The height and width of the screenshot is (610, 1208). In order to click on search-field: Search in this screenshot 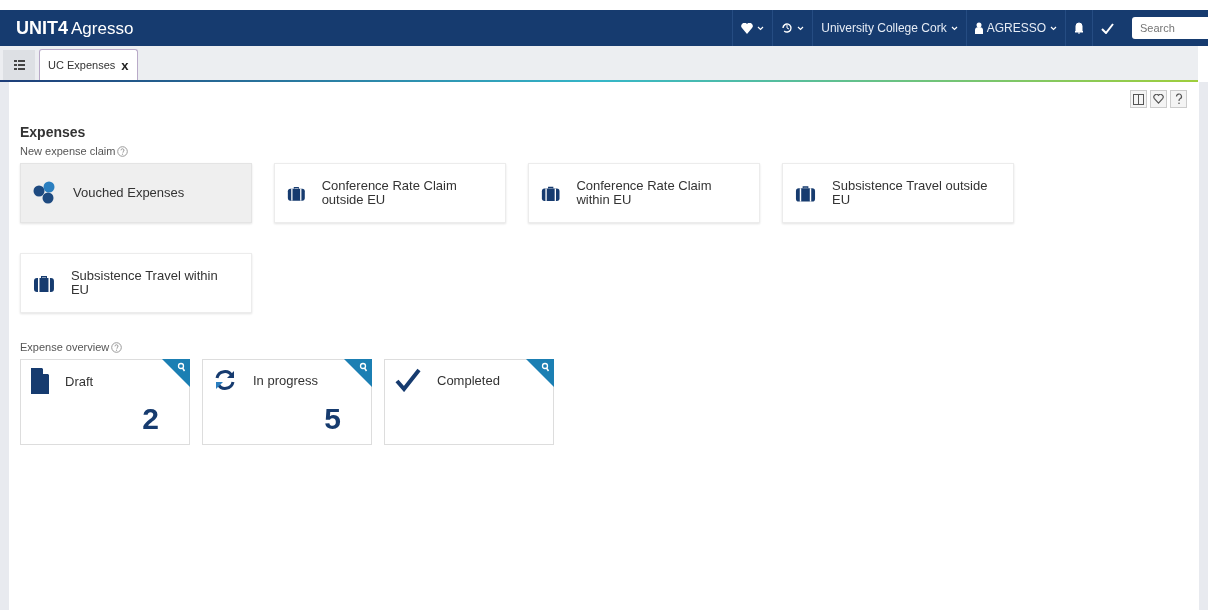, I will do `click(1170, 28)`.